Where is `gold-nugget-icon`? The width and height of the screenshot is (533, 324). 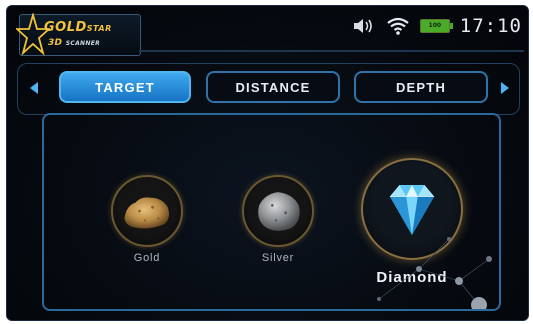
gold-nugget-icon is located at coordinates (147, 213).